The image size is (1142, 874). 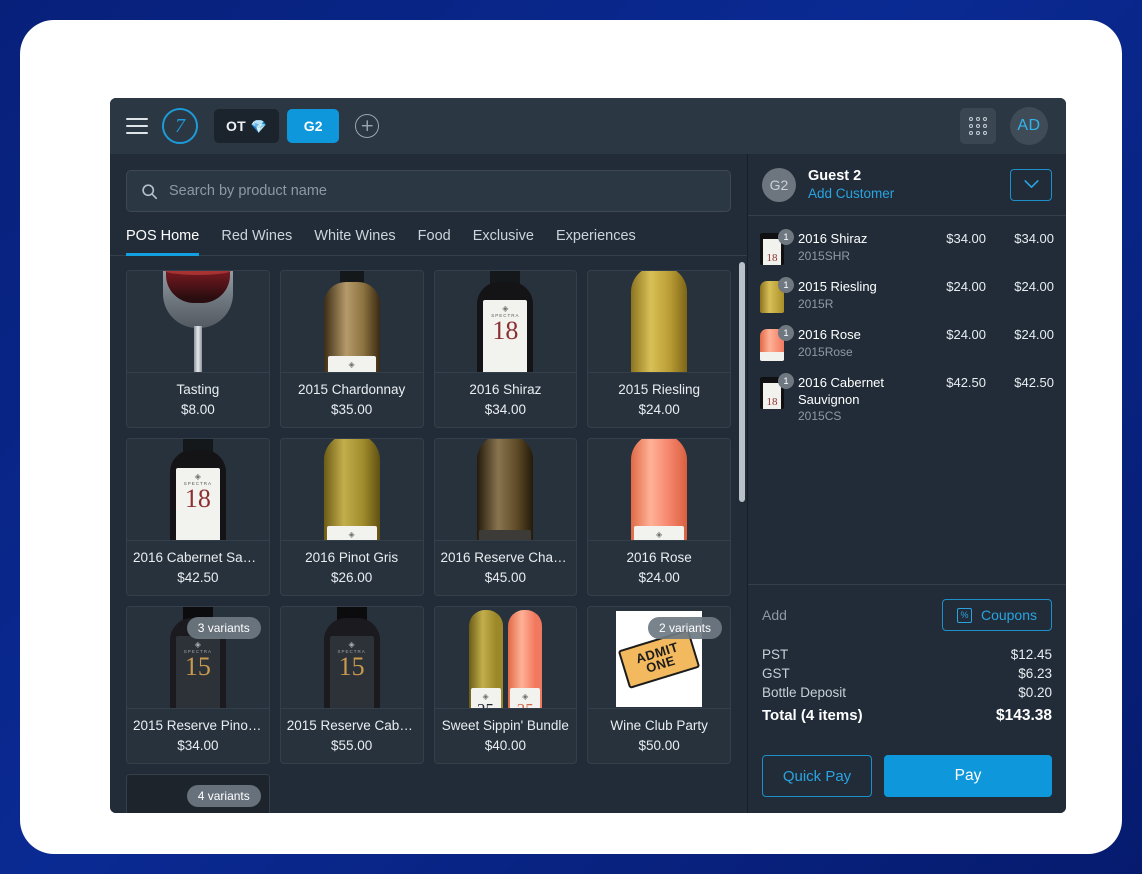 I want to click on cart-item-row: 1 2016 Rose 2015Rose $24.00 $24.00, so click(x=907, y=344).